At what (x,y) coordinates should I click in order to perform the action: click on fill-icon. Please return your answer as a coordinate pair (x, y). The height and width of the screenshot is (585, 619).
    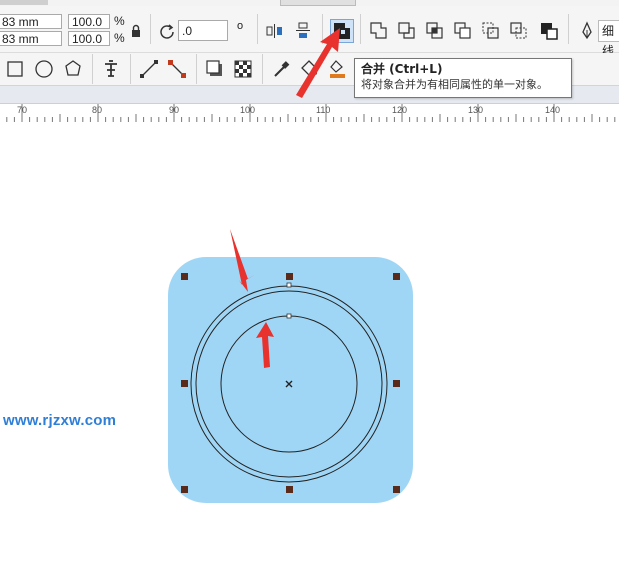
    Looking at the image, I should click on (309, 69).